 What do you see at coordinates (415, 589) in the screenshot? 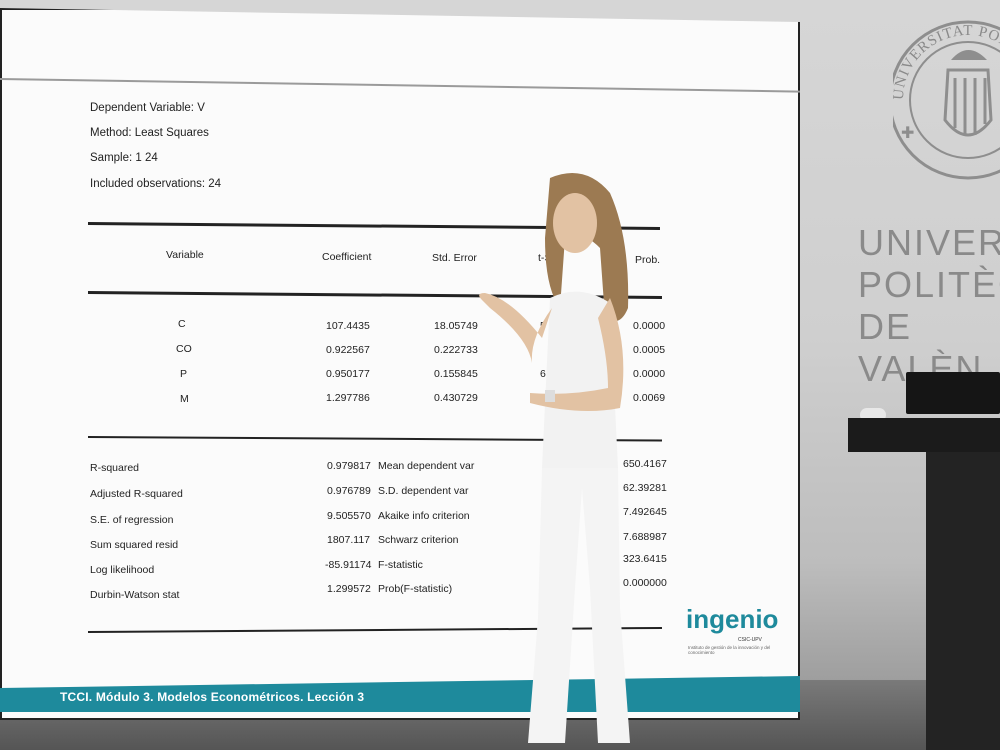
I see `stat-label-2: Prob(F-statistic)` at bounding box center [415, 589].